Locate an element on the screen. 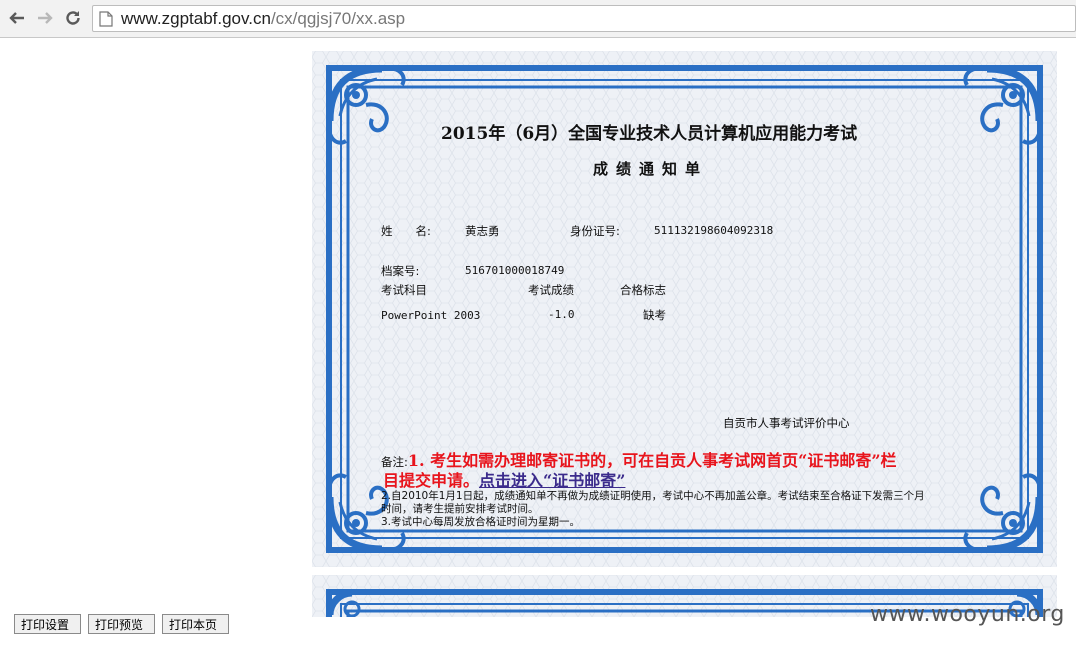 This screenshot has height=645, width=1076. url-host: www.zgptabf.gov.cn is located at coordinates (196, 18).